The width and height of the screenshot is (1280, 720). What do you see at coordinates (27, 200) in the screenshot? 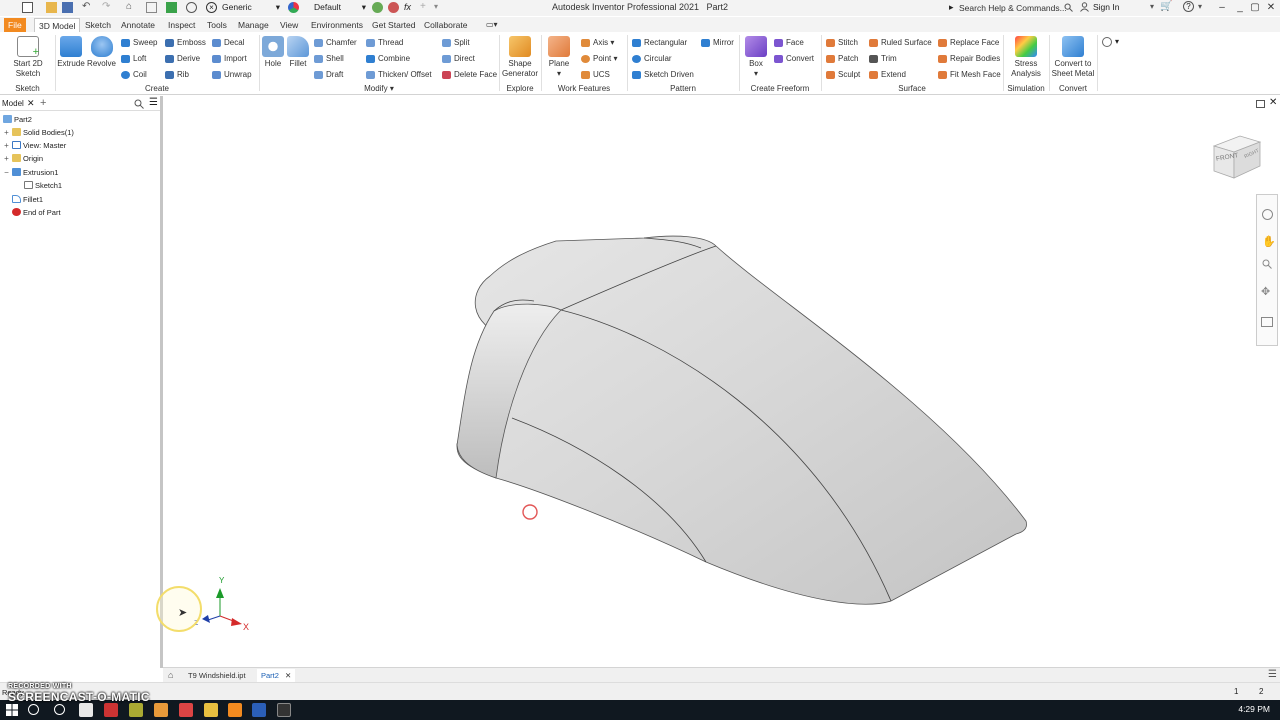
I see `tree-item-fillet1: Fillet1` at bounding box center [27, 200].